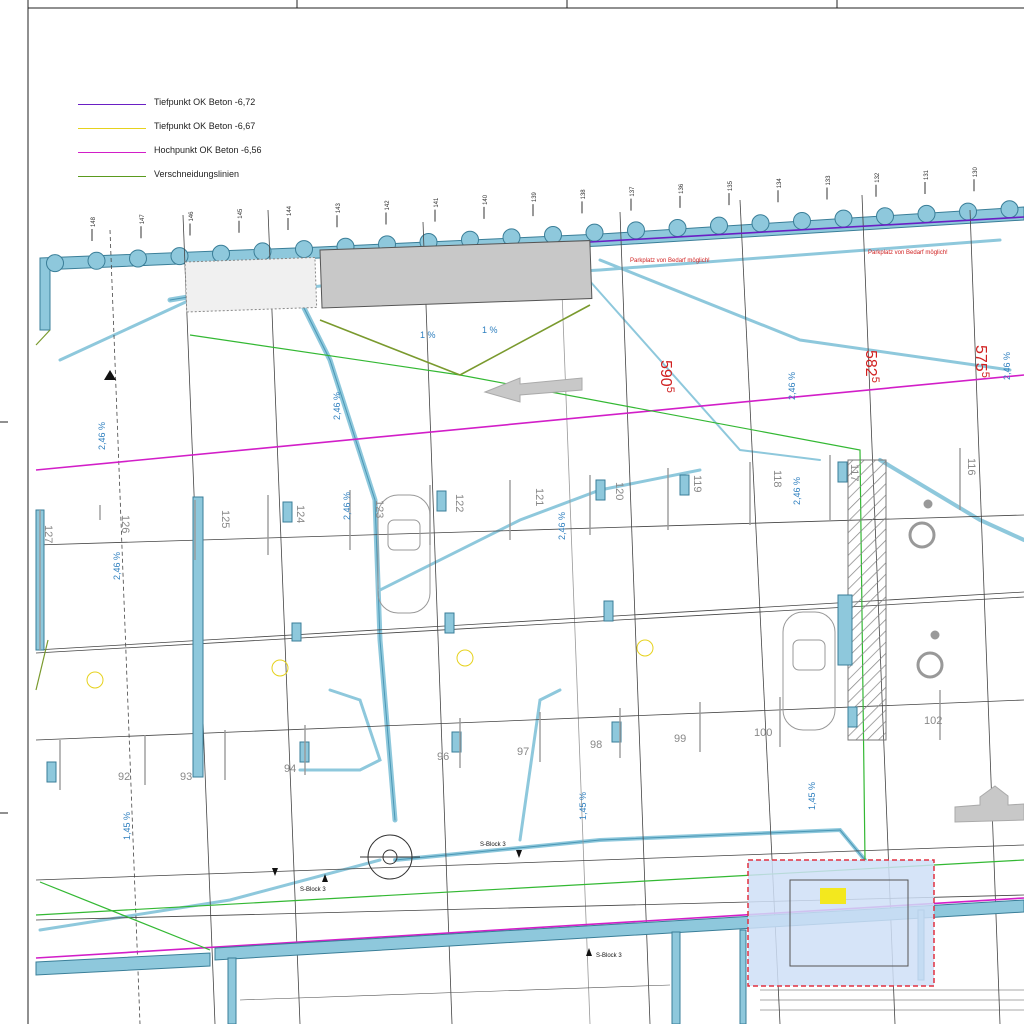 Image resolution: width=1024 pixels, height=1024 pixels. I want to click on stall-number-top: 124, so click(300, 514).